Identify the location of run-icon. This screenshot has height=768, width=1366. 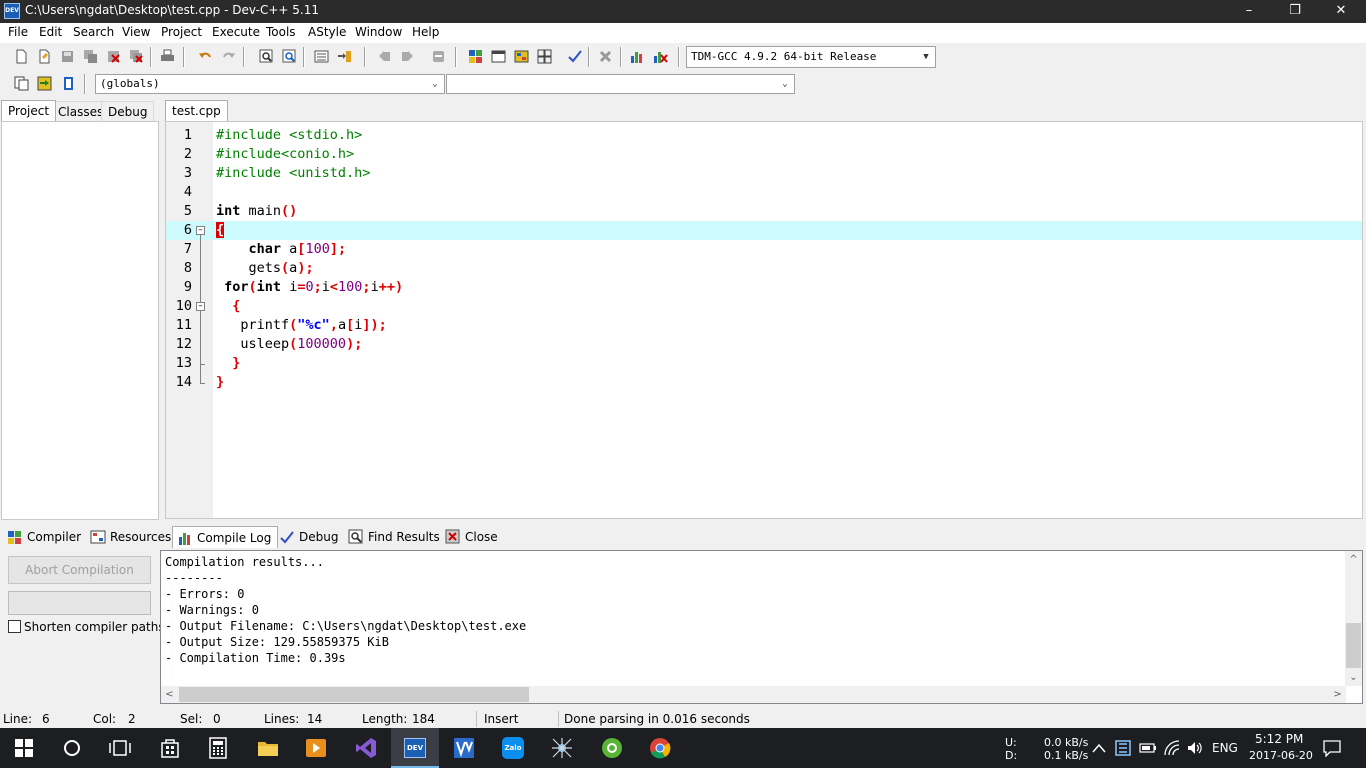
(498, 56).